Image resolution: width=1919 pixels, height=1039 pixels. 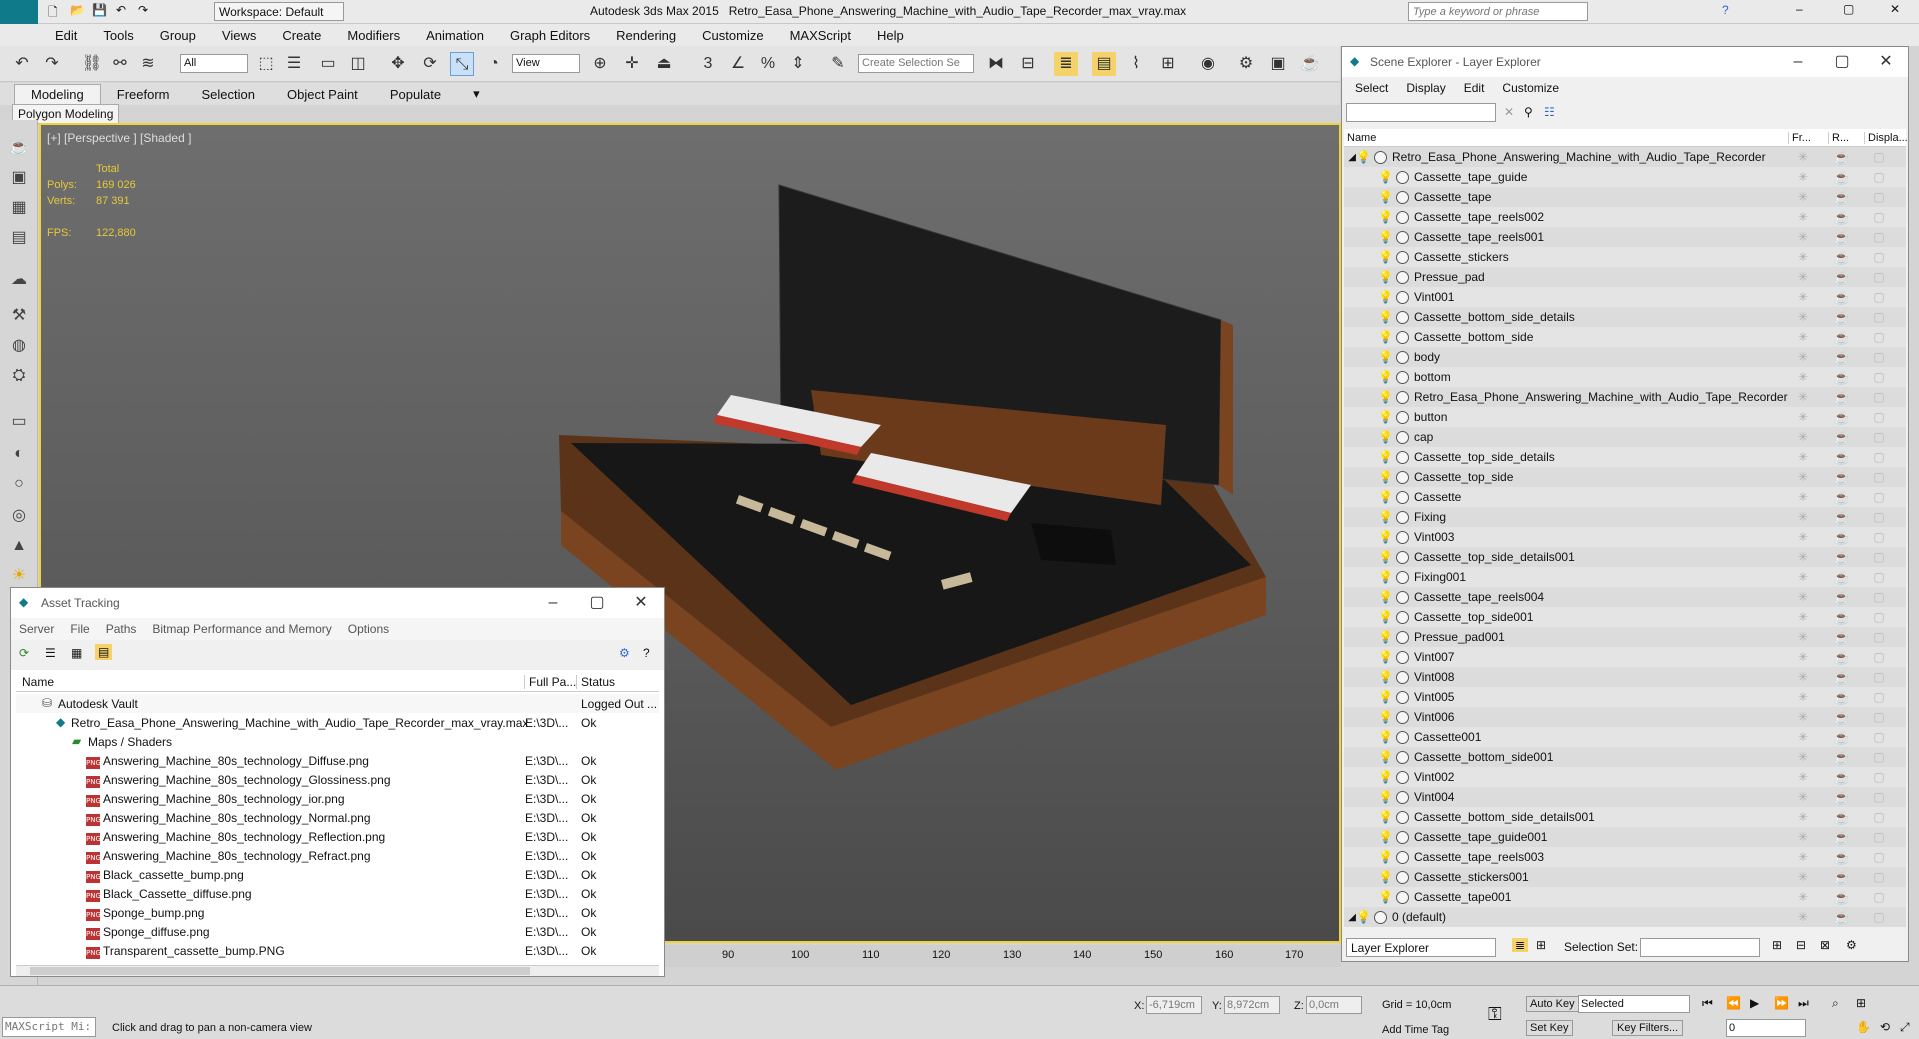 I want to click on table-row: ▰ Maps / Shaders, so click(x=337, y=741).